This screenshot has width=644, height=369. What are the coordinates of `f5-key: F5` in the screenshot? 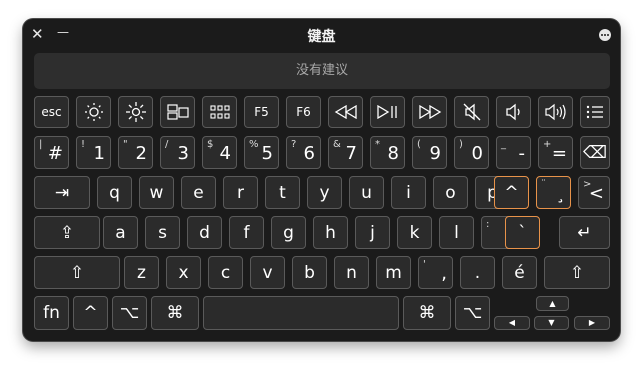 It's located at (261, 112).